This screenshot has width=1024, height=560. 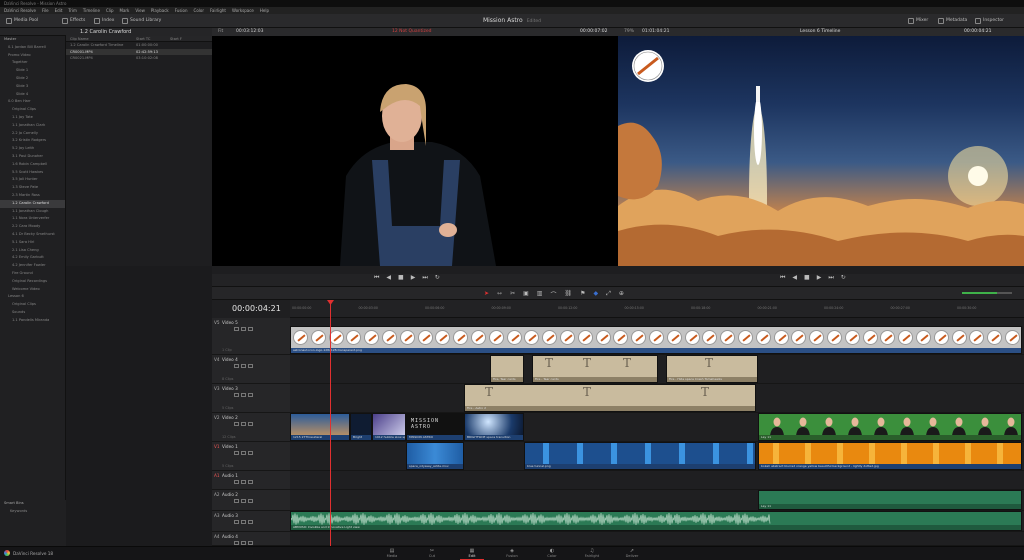 I want to click on track-name: Audio 1, so click(x=230, y=475).